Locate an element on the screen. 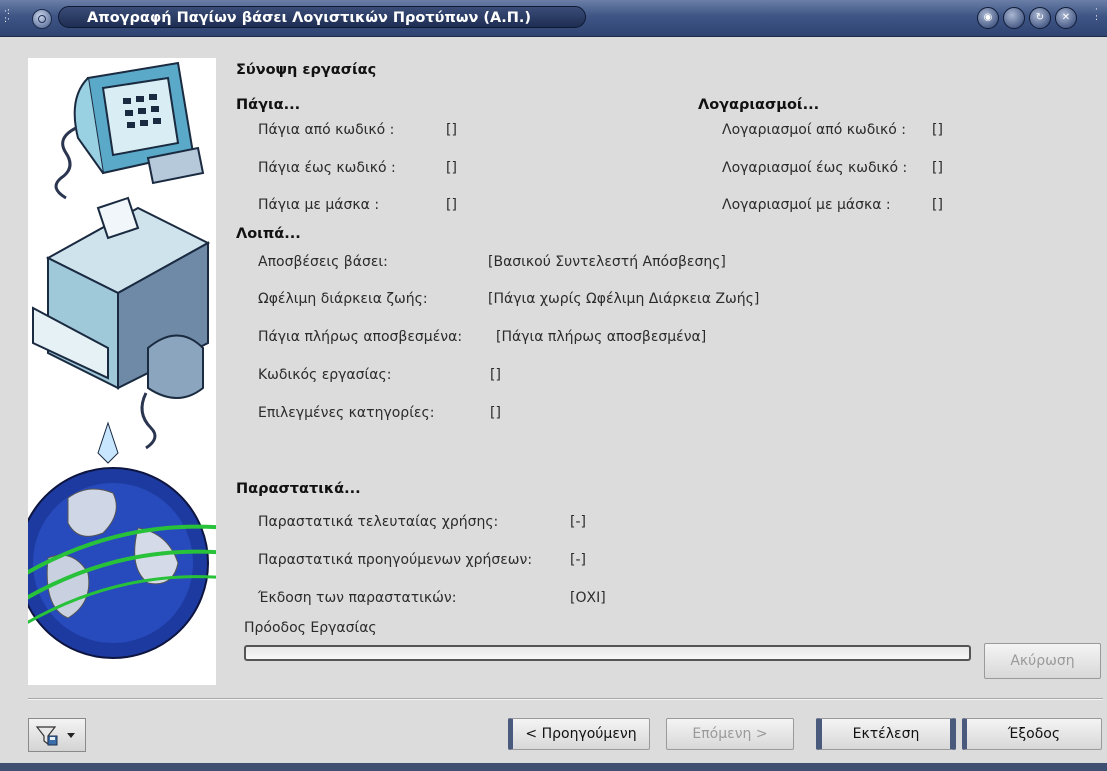  window-menu-icon is located at coordinates (42, 19).